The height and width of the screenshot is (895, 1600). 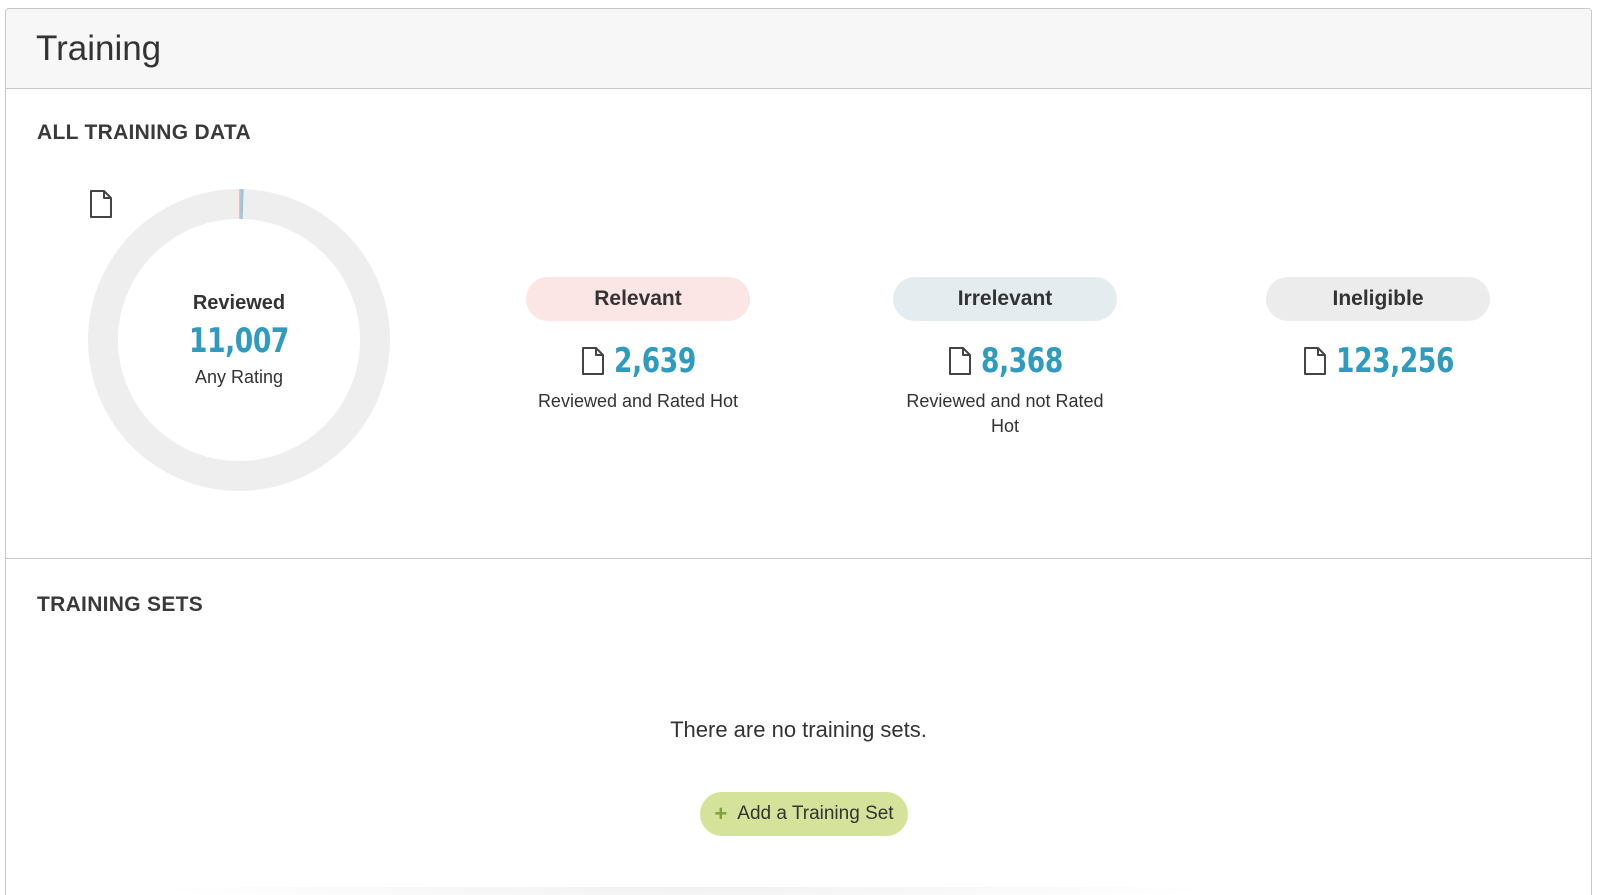 What do you see at coordinates (638, 401) in the screenshot?
I see `relevant-sublabel: Reviewed and Rated Hot` at bounding box center [638, 401].